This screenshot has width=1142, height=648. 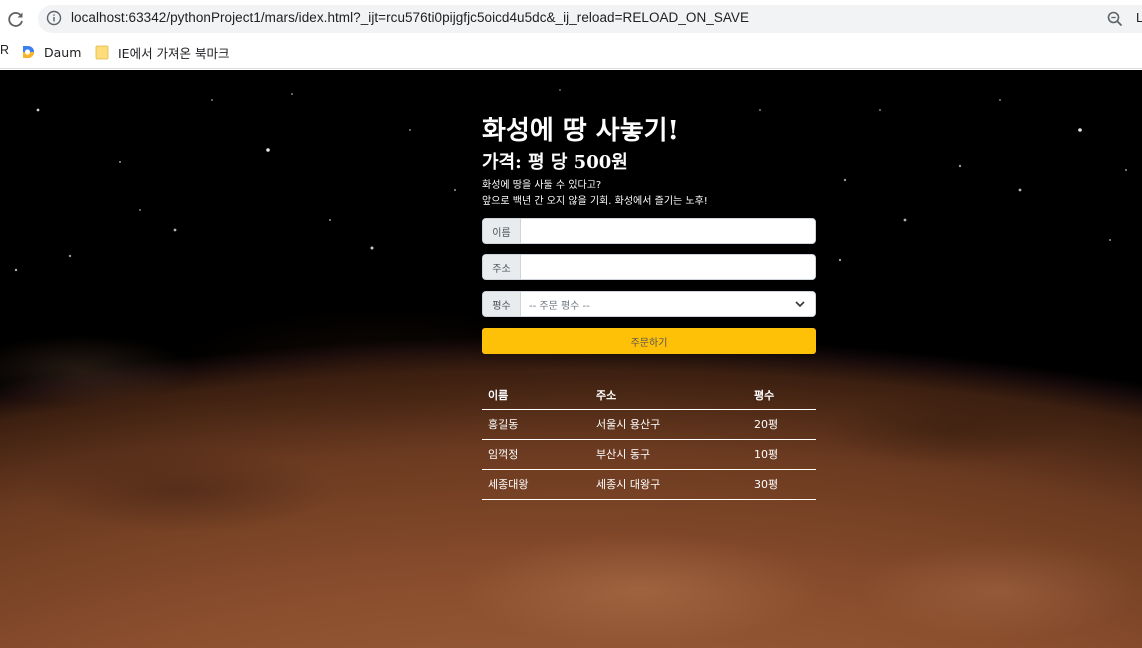 What do you see at coordinates (555, 162) in the screenshot?
I see `price-subtitle: 가격: 평 당 500원` at bounding box center [555, 162].